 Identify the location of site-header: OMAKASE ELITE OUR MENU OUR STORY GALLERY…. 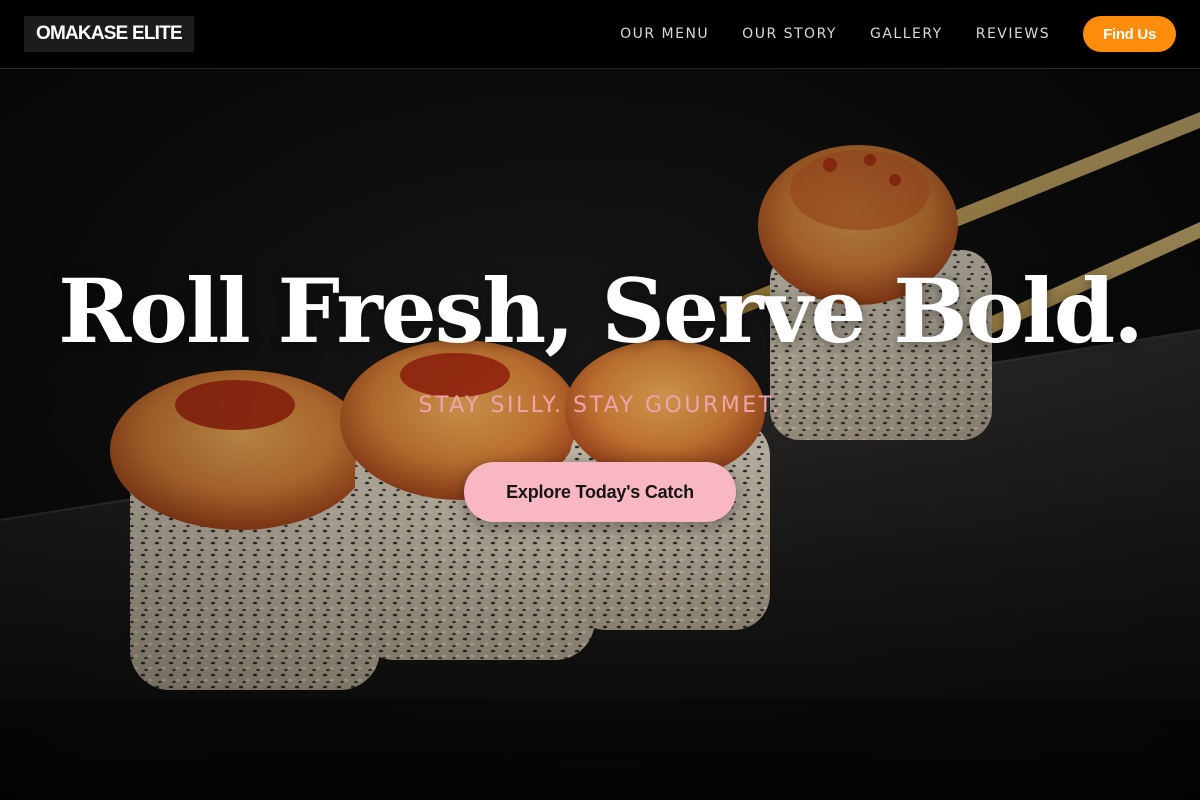
(600, 34).